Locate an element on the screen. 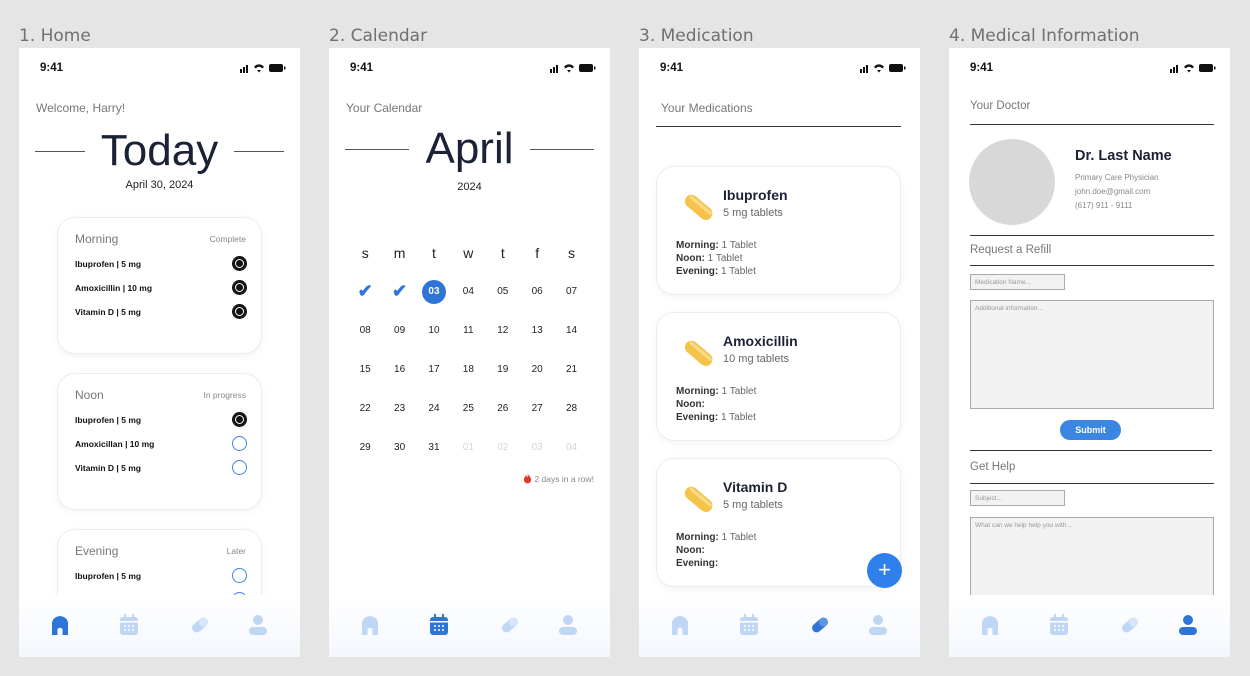 This screenshot has height=676, width=1250. day-cell: 16 is located at coordinates (399, 369).